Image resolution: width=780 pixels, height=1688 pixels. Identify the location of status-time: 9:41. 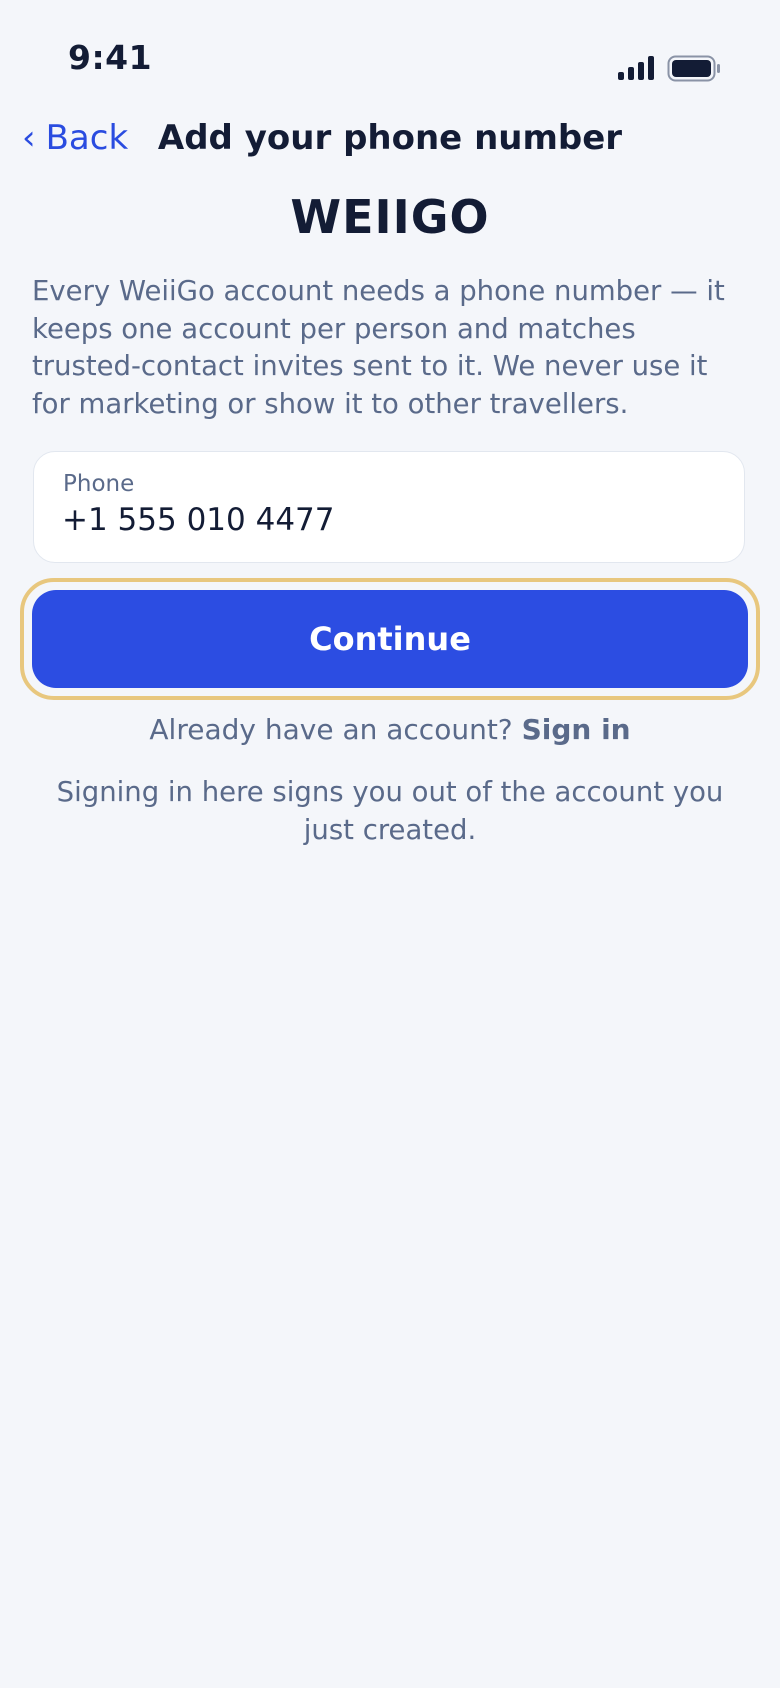
(110, 57).